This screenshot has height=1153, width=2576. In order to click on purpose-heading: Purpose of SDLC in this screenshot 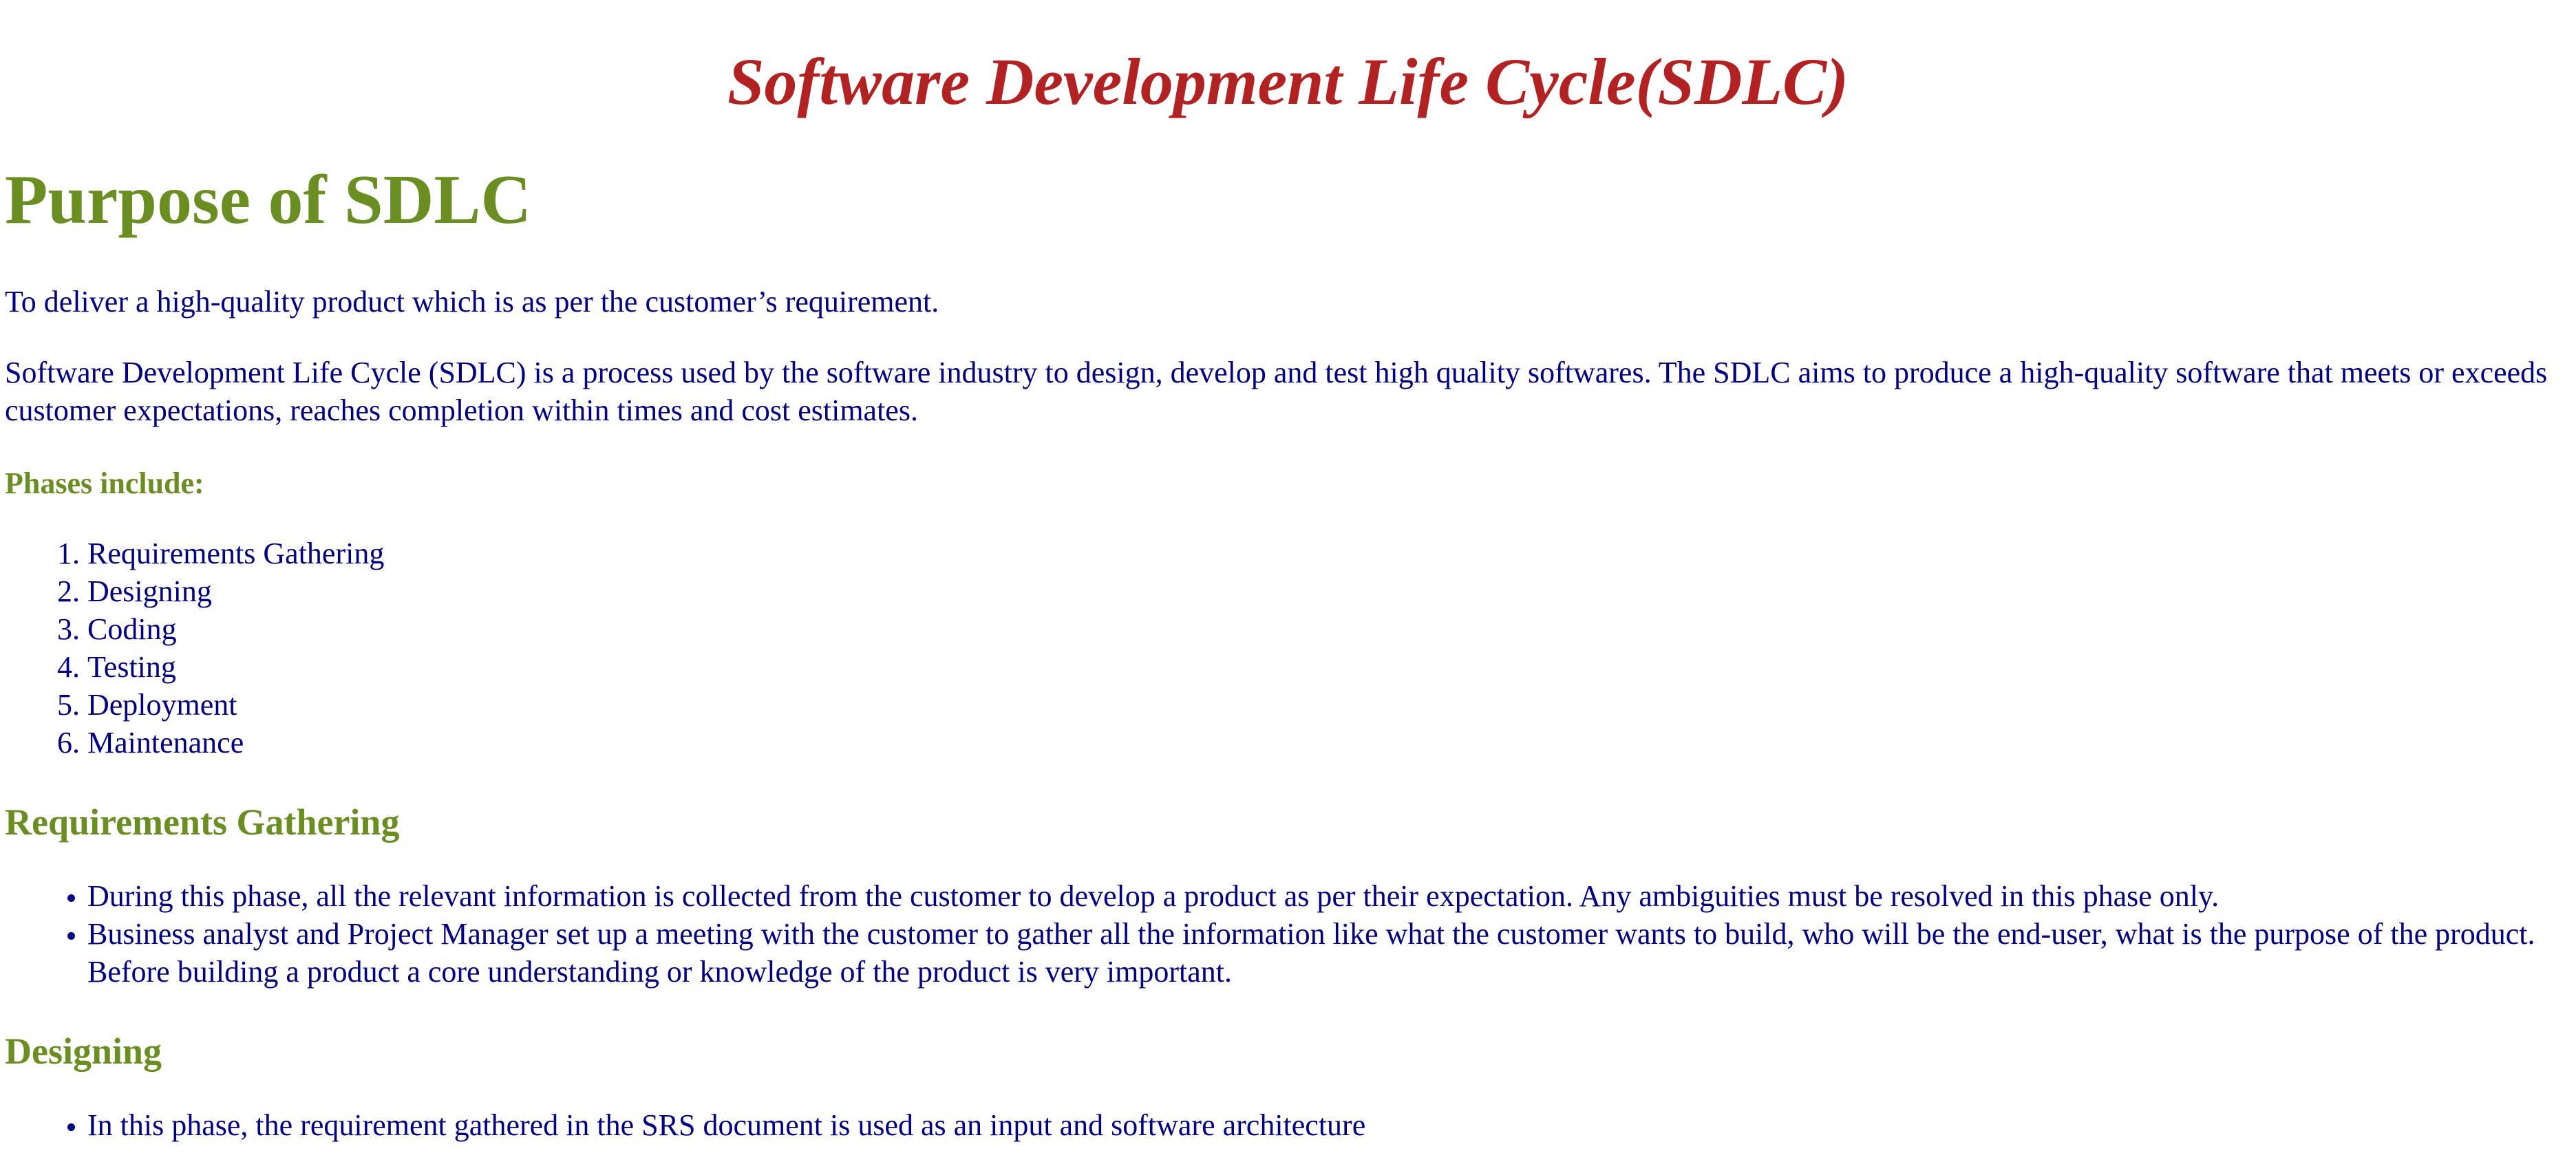, I will do `click(268, 200)`.